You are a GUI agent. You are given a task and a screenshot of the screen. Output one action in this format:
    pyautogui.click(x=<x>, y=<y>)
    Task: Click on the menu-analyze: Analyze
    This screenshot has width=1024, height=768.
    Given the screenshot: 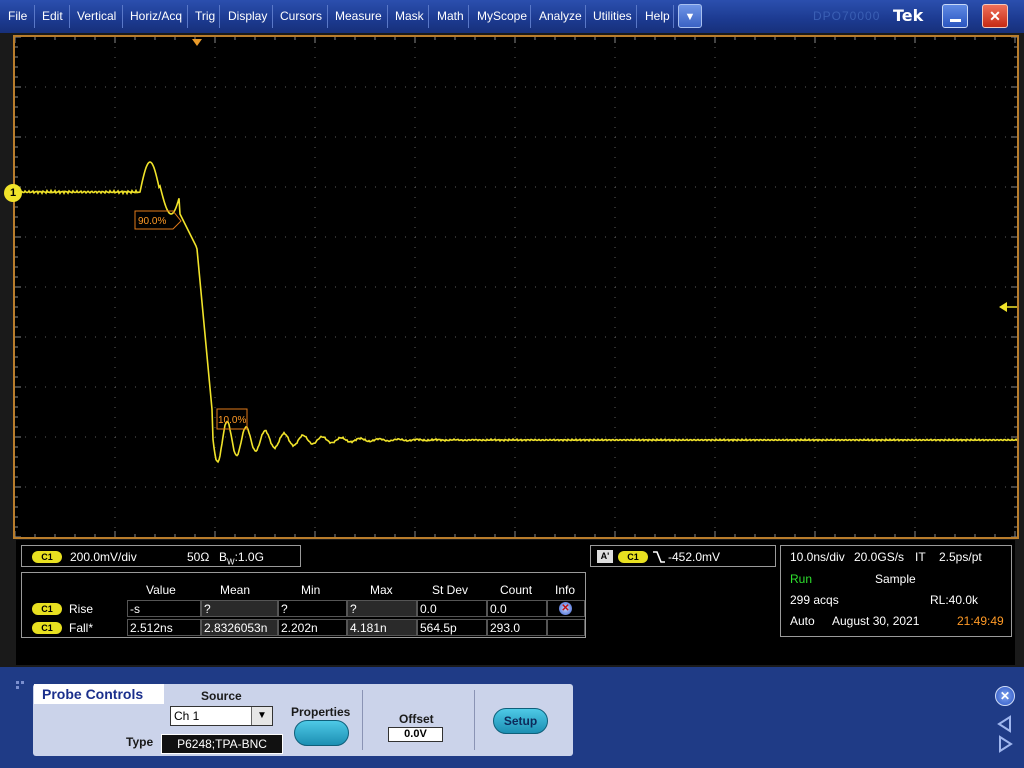 What is the action you would take?
    pyautogui.click(x=560, y=16)
    